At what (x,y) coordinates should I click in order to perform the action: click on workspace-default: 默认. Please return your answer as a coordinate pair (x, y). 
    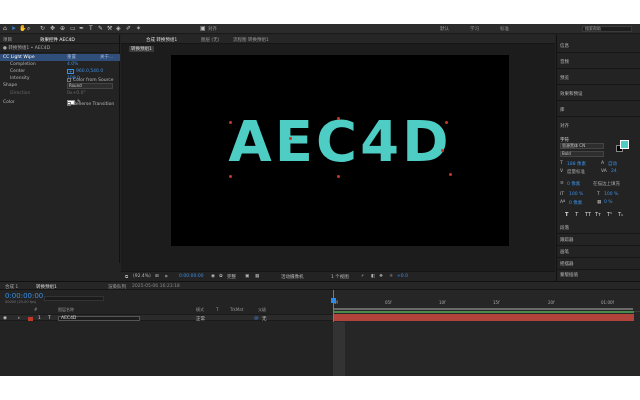
    Looking at the image, I should click on (444, 29).